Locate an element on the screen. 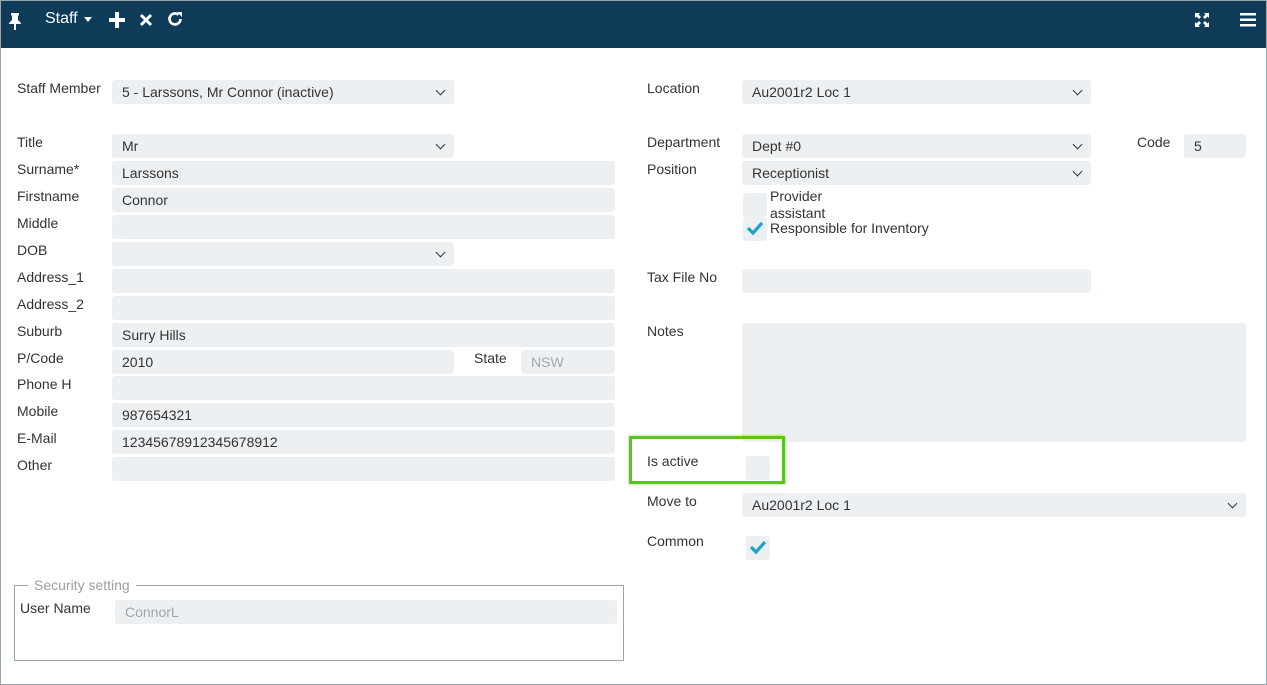 Image resolution: width=1267 pixels, height=685 pixels. provider-assistant-checkbox is located at coordinates (755, 205).